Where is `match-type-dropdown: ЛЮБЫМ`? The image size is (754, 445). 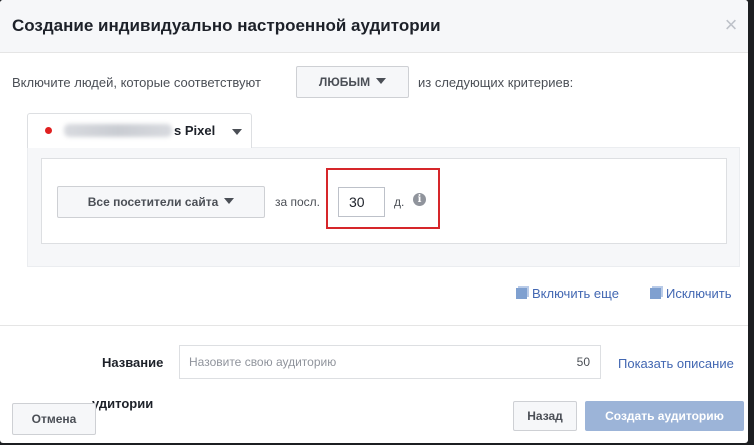 match-type-dropdown: ЛЮБЫМ is located at coordinates (352, 82).